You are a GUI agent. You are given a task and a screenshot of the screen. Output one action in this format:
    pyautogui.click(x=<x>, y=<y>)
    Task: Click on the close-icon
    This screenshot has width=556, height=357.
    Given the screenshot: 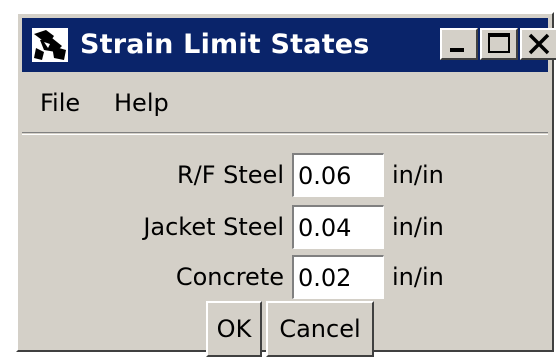 What is the action you would take?
    pyautogui.click(x=539, y=44)
    